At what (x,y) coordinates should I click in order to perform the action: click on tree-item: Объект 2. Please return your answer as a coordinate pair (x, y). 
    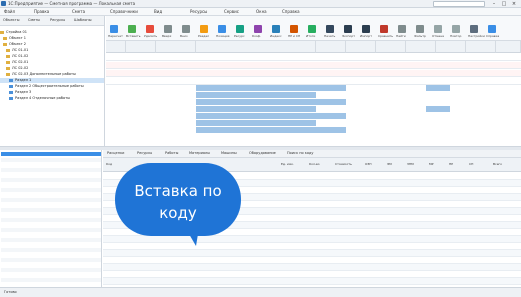
    Looking at the image, I should click on (52, 44).